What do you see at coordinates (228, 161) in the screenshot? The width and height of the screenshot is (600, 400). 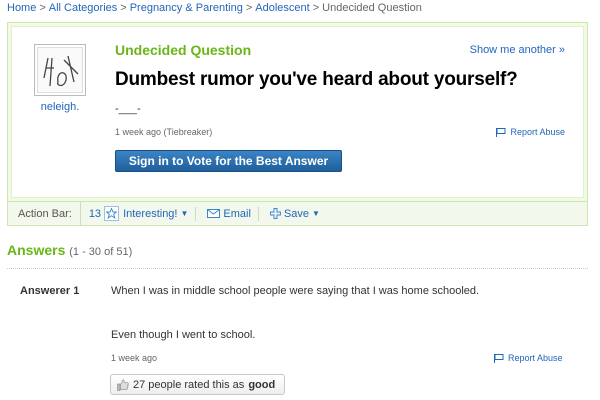 I see `sign-in-vote-button: Sign in to Vote for the Best Answer` at bounding box center [228, 161].